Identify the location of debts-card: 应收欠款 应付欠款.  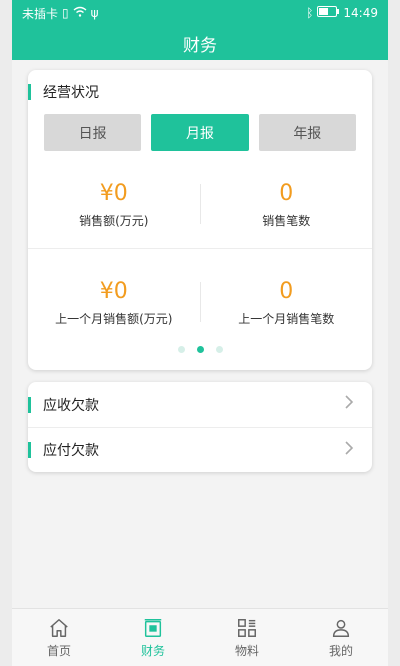
(200, 427).